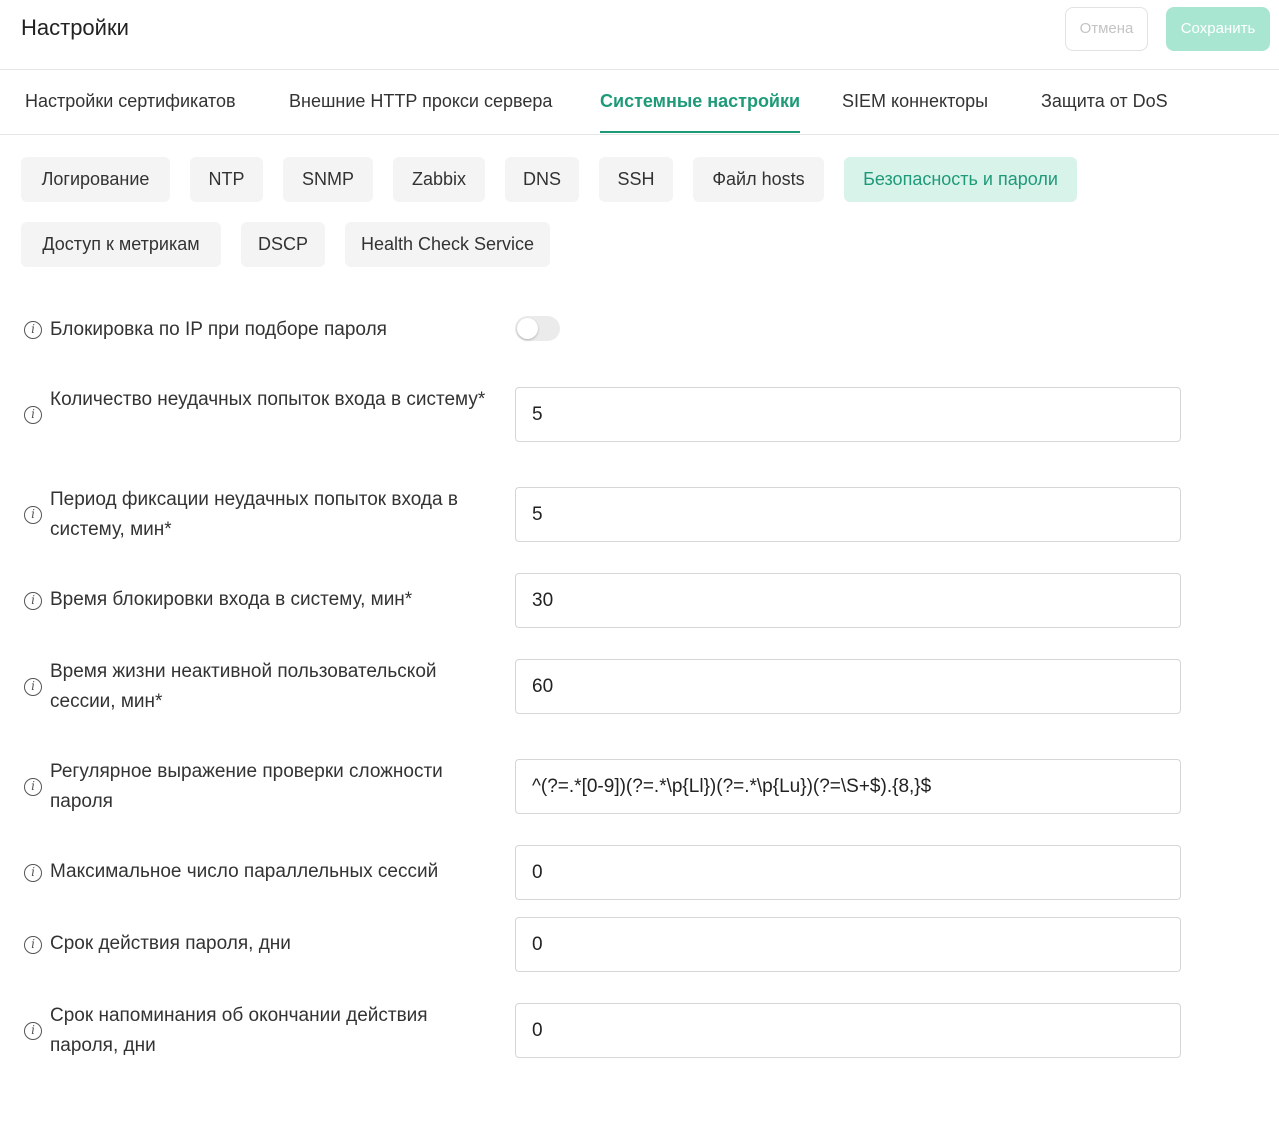 The width and height of the screenshot is (1279, 1134). Describe the element at coordinates (170, 943) in the screenshot. I see `password-expiry-label: Срок действия пароля, дни` at that location.